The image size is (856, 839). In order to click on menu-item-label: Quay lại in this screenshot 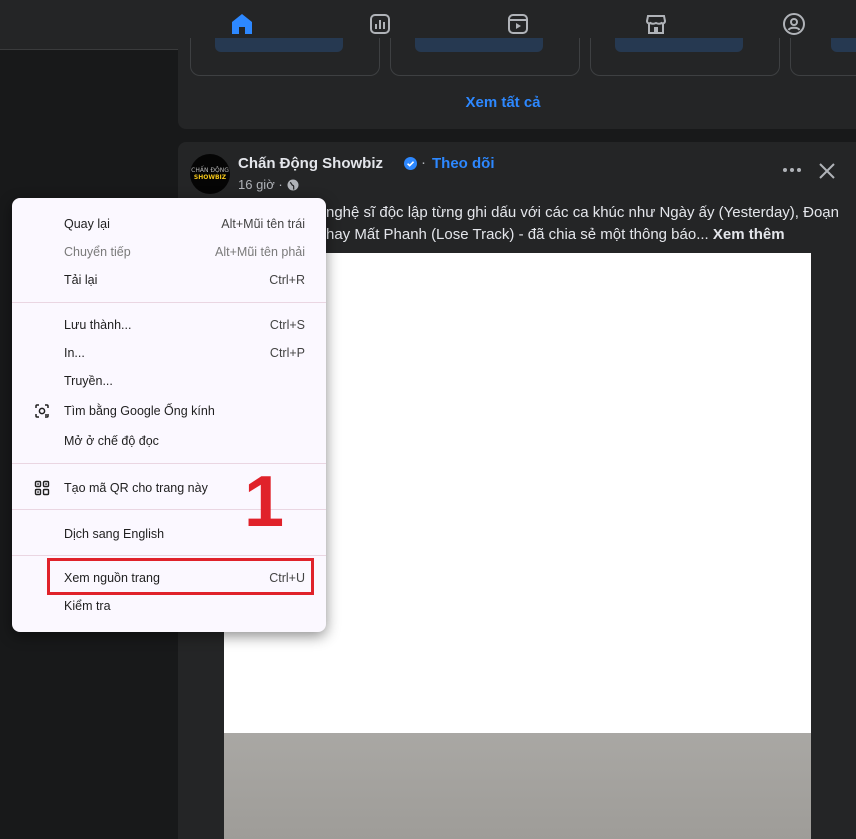, I will do `click(87, 224)`.